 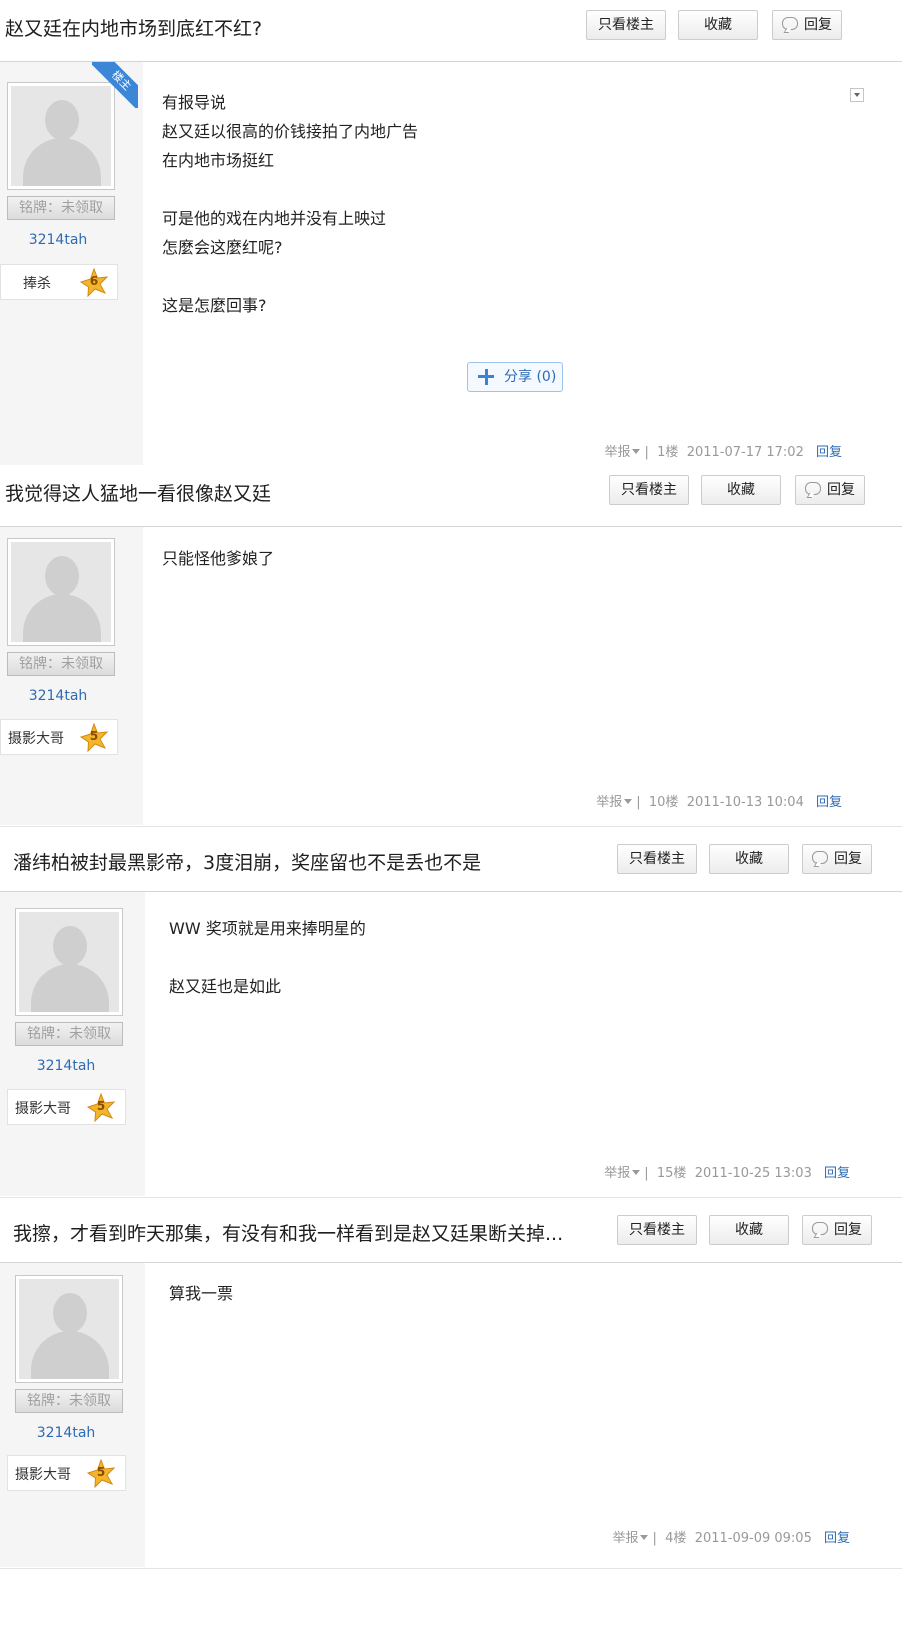 What do you see at coordinates (745, 452) in the screenshot?
I see `post-time: 2011-07-17 17:02` at bounding box center [745, 452].